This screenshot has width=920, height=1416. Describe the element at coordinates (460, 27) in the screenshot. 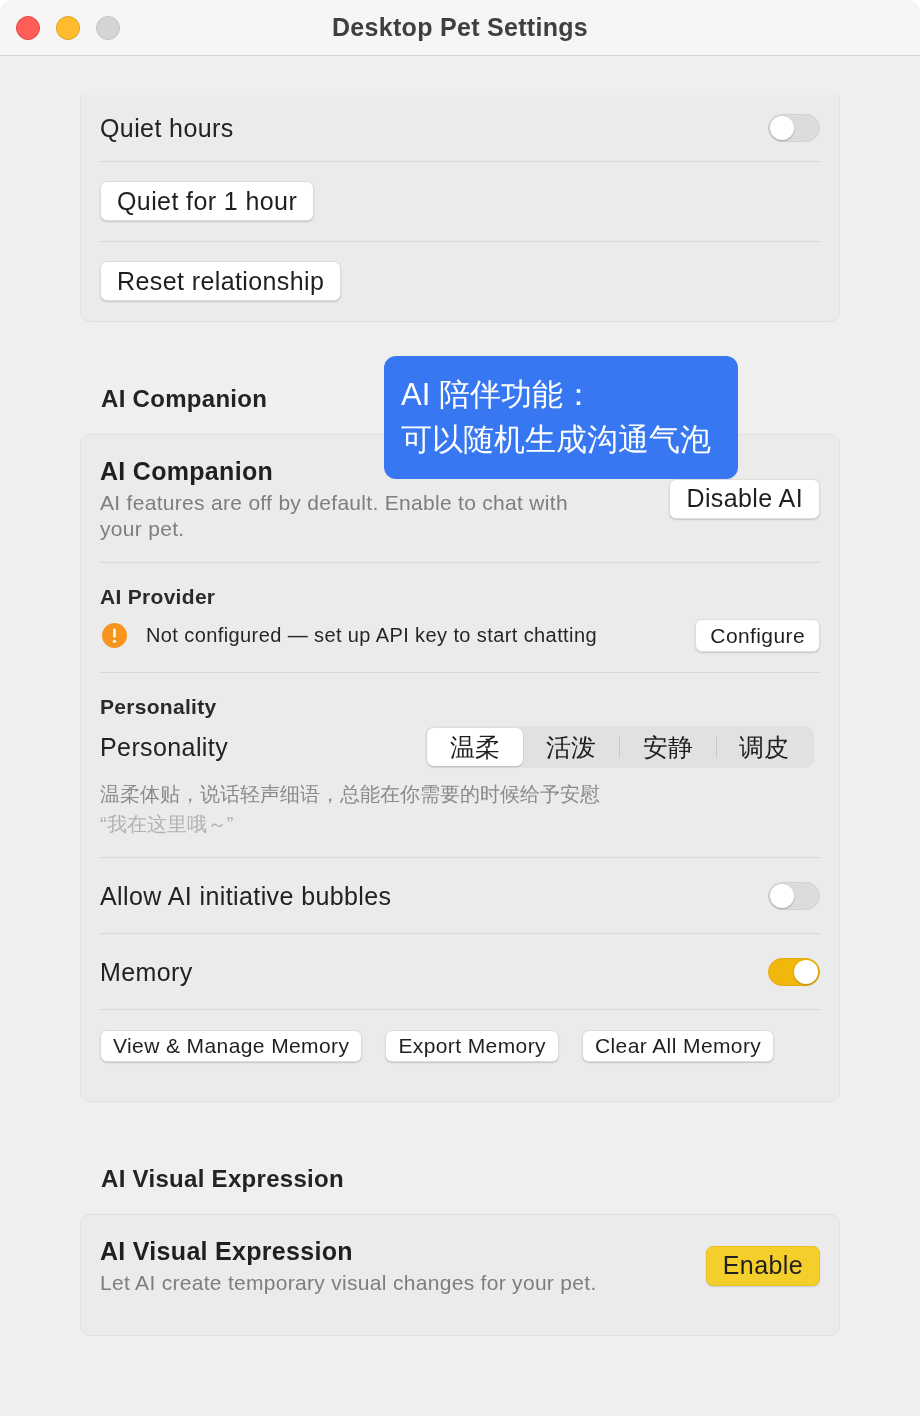

I see `window-title: Desktop Pet Settings` at that location.